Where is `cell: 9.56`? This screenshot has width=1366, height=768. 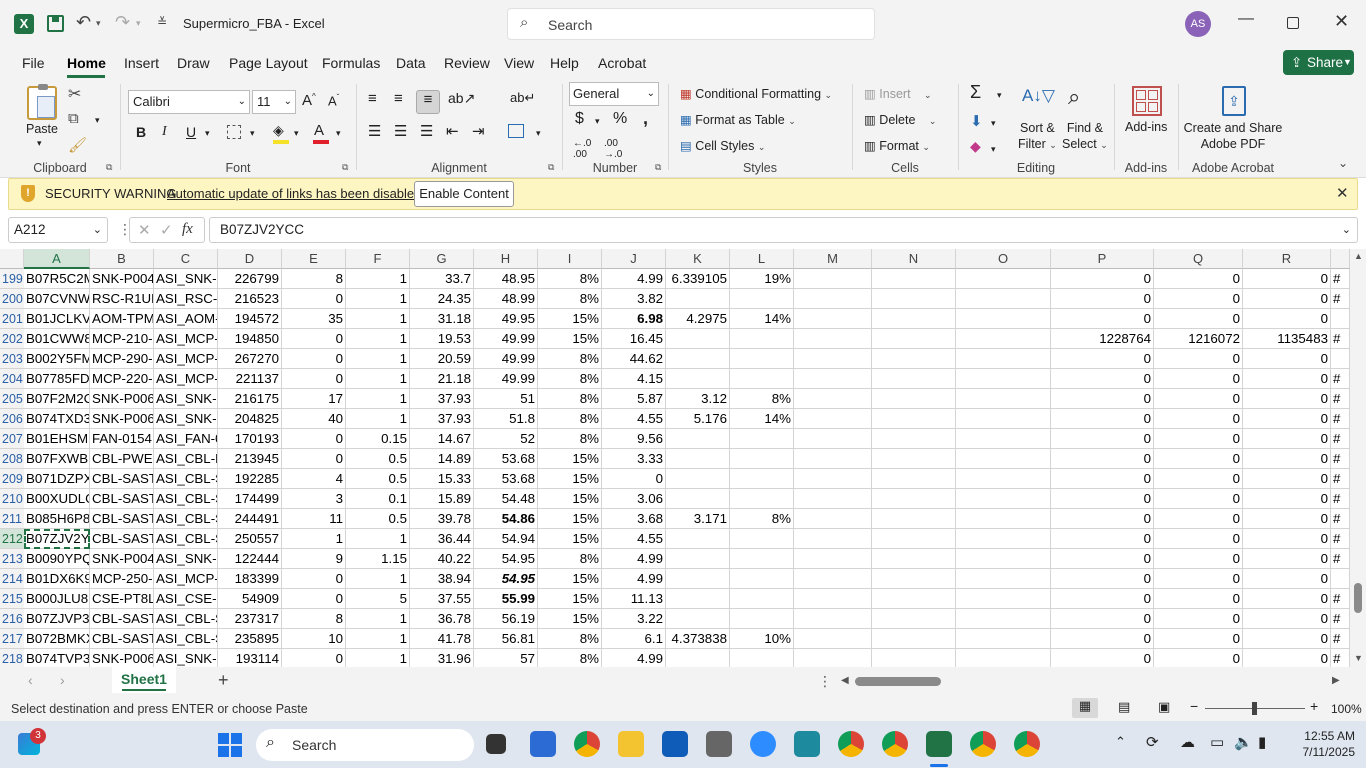 cell: 9.56 is located at coordinates (634, 439).